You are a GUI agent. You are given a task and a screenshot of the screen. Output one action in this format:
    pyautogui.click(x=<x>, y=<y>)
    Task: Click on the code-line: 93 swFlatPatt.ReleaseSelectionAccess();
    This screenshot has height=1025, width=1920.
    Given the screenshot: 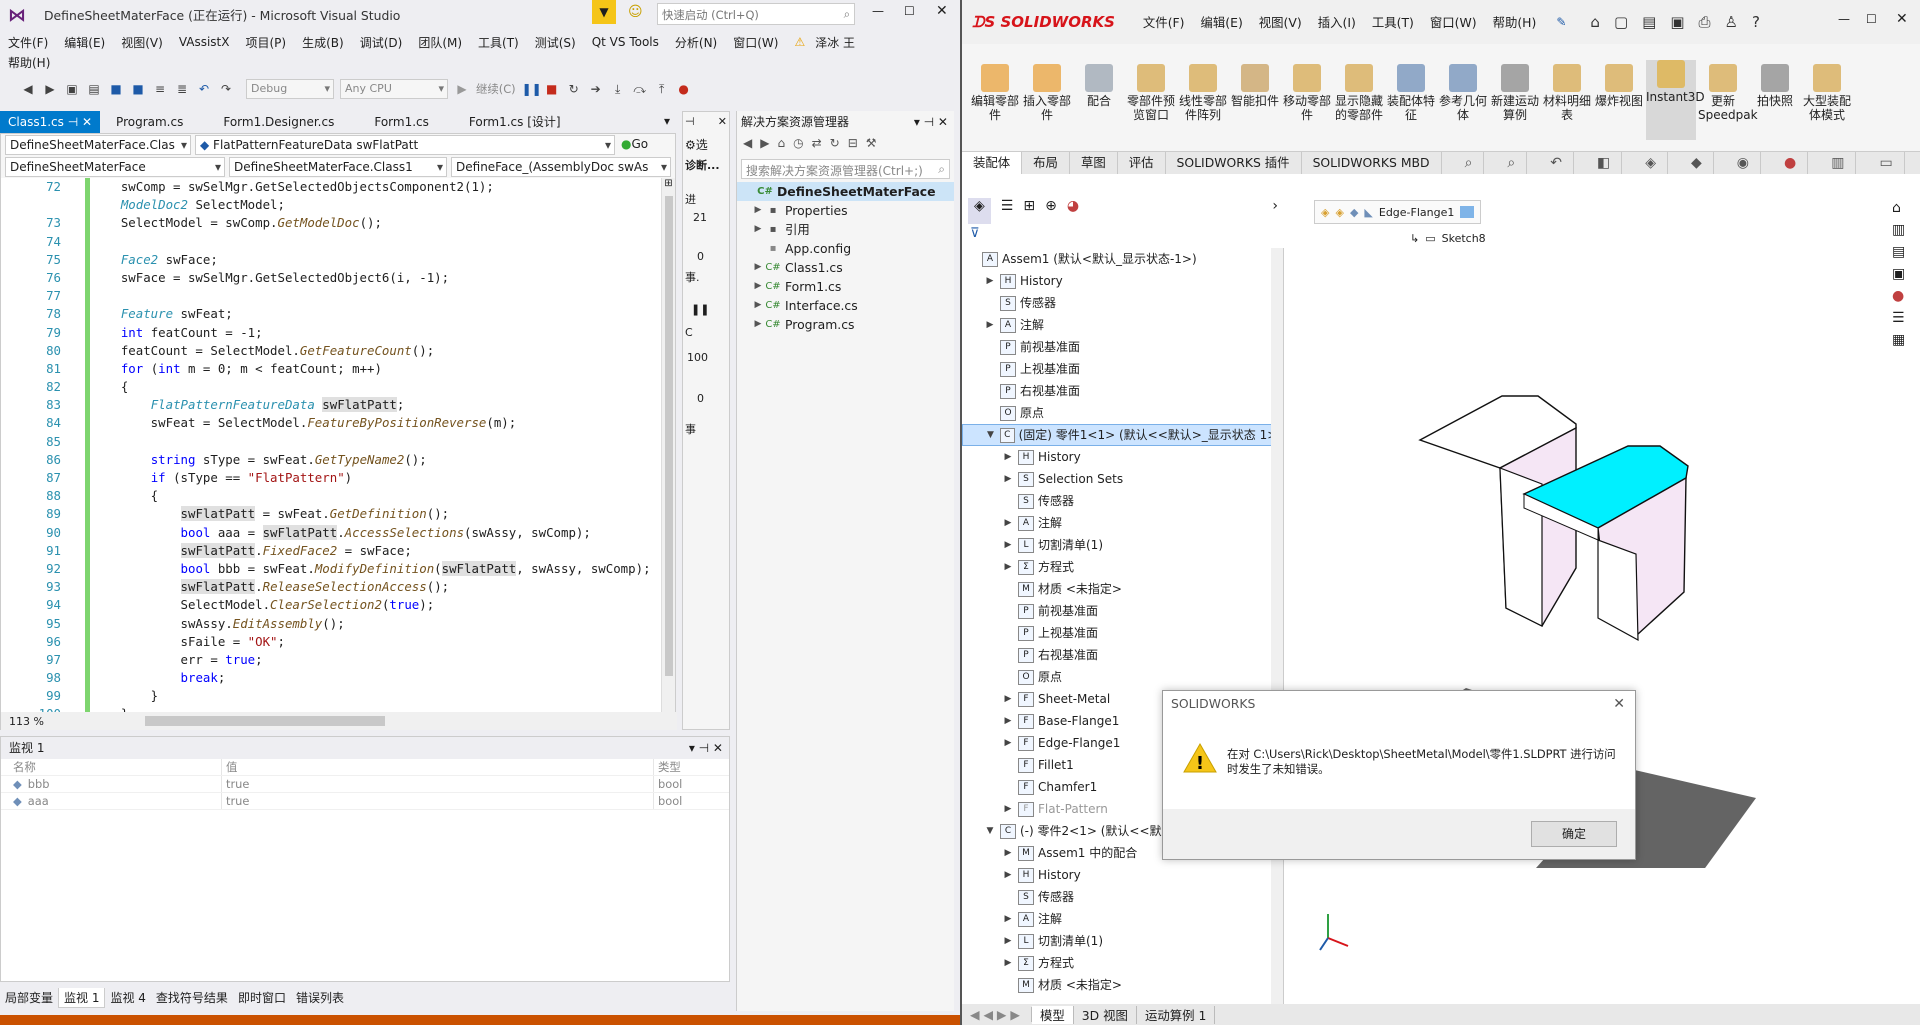 What is the action you would take?
    pyautogui.click(x=331, y=587)
    